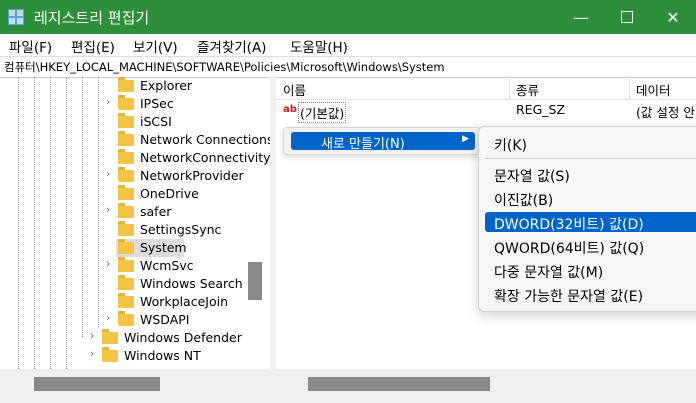 This screenshot has height=403, width=696. What do you see at coordinates (169, 193) in the screenshot?
I see `tree-item-label: OneDrive` at bounding box center [169, 193].